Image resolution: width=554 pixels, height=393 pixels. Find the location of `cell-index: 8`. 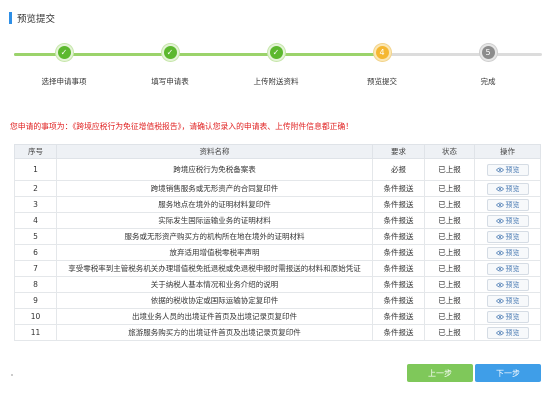

cell-index: 8 is located at coordinates (35, 284).